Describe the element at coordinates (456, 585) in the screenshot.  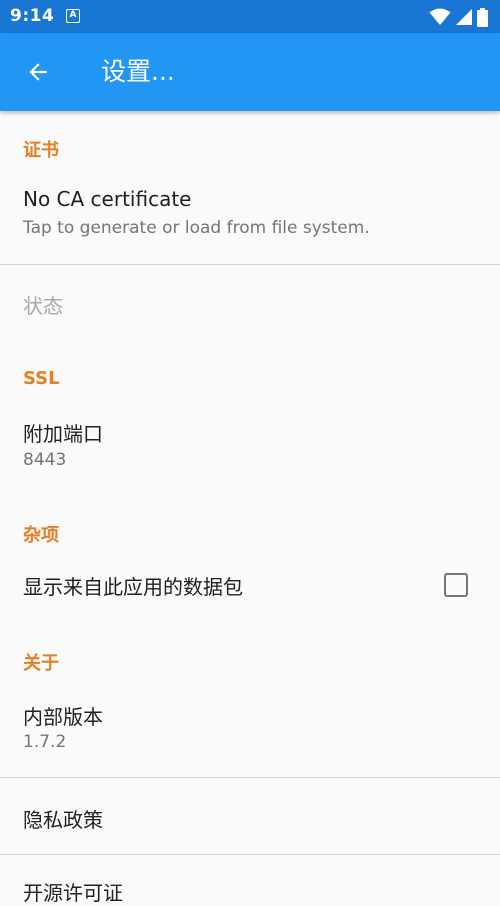
I see `show-packets-checkbox` at that location.